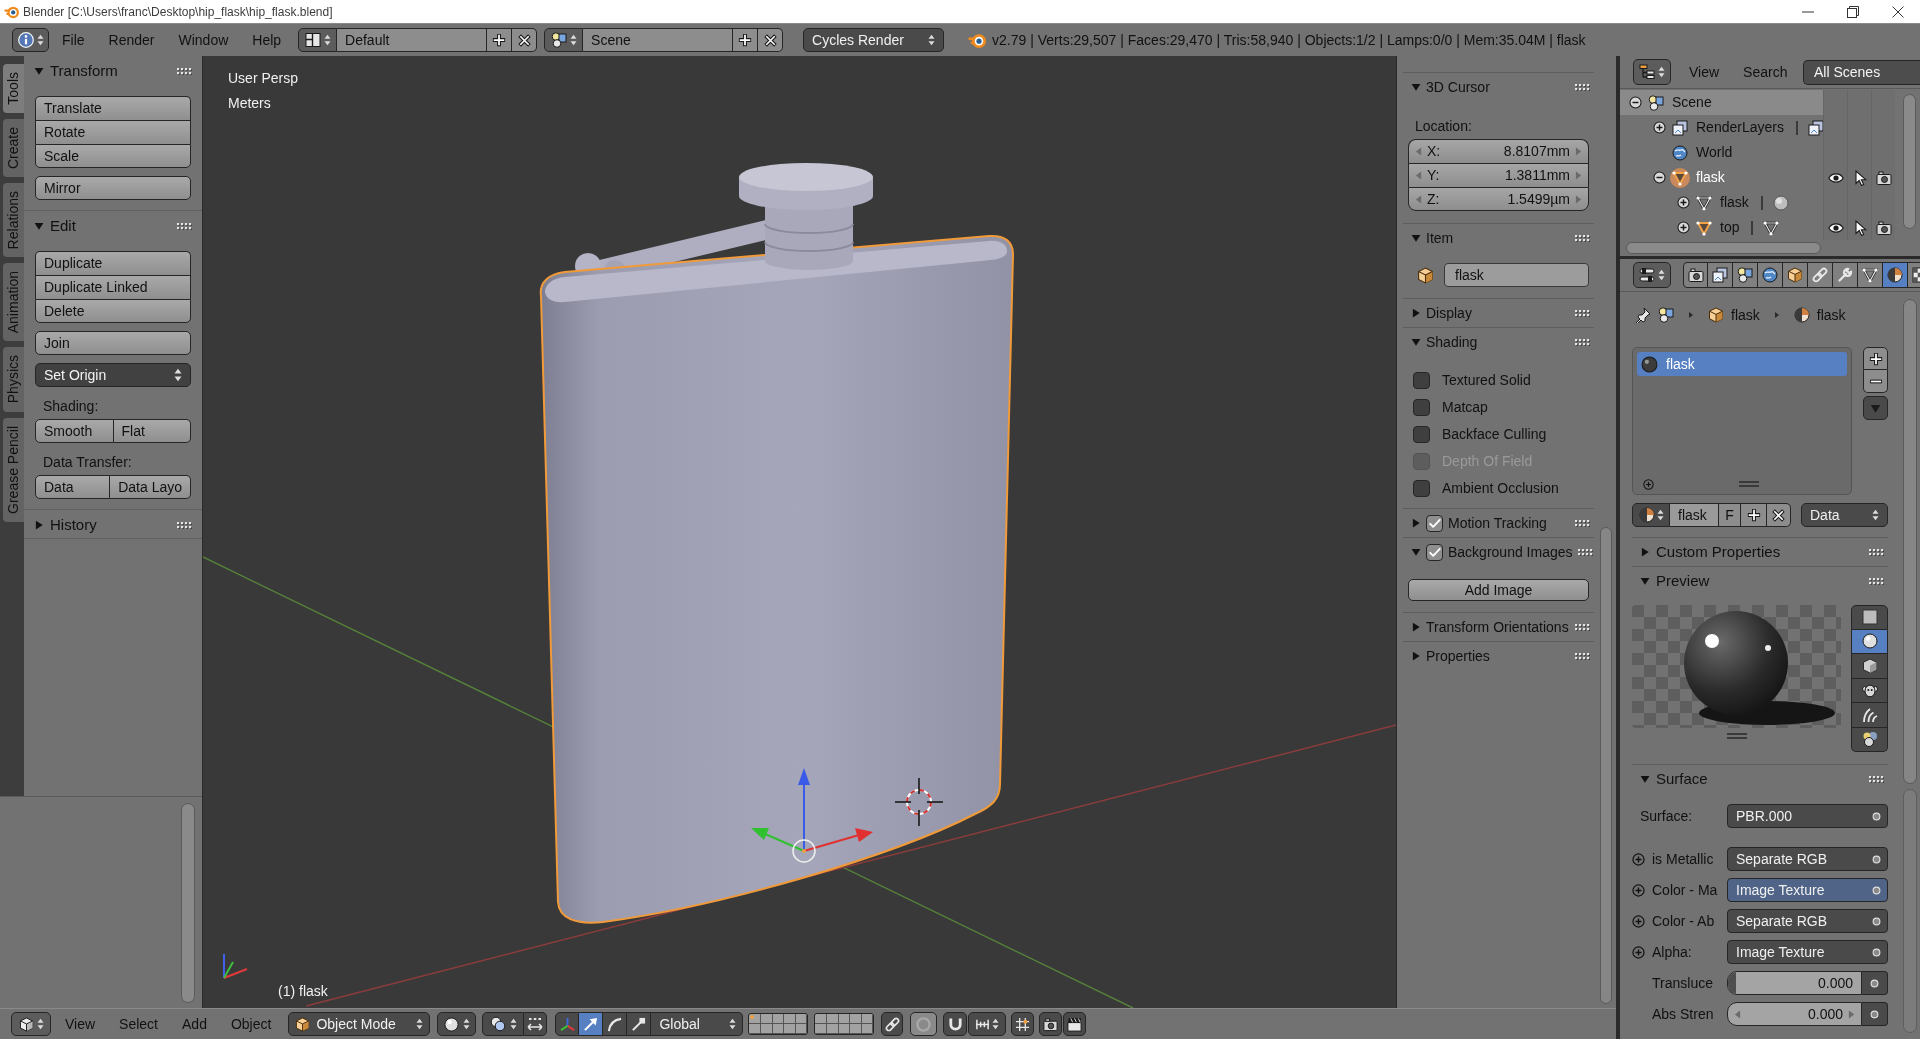  What do you see at coordinates (1510, 552) in the screenshot?
I see `panel-title: Background Images` at bounding box center [1510, 552].